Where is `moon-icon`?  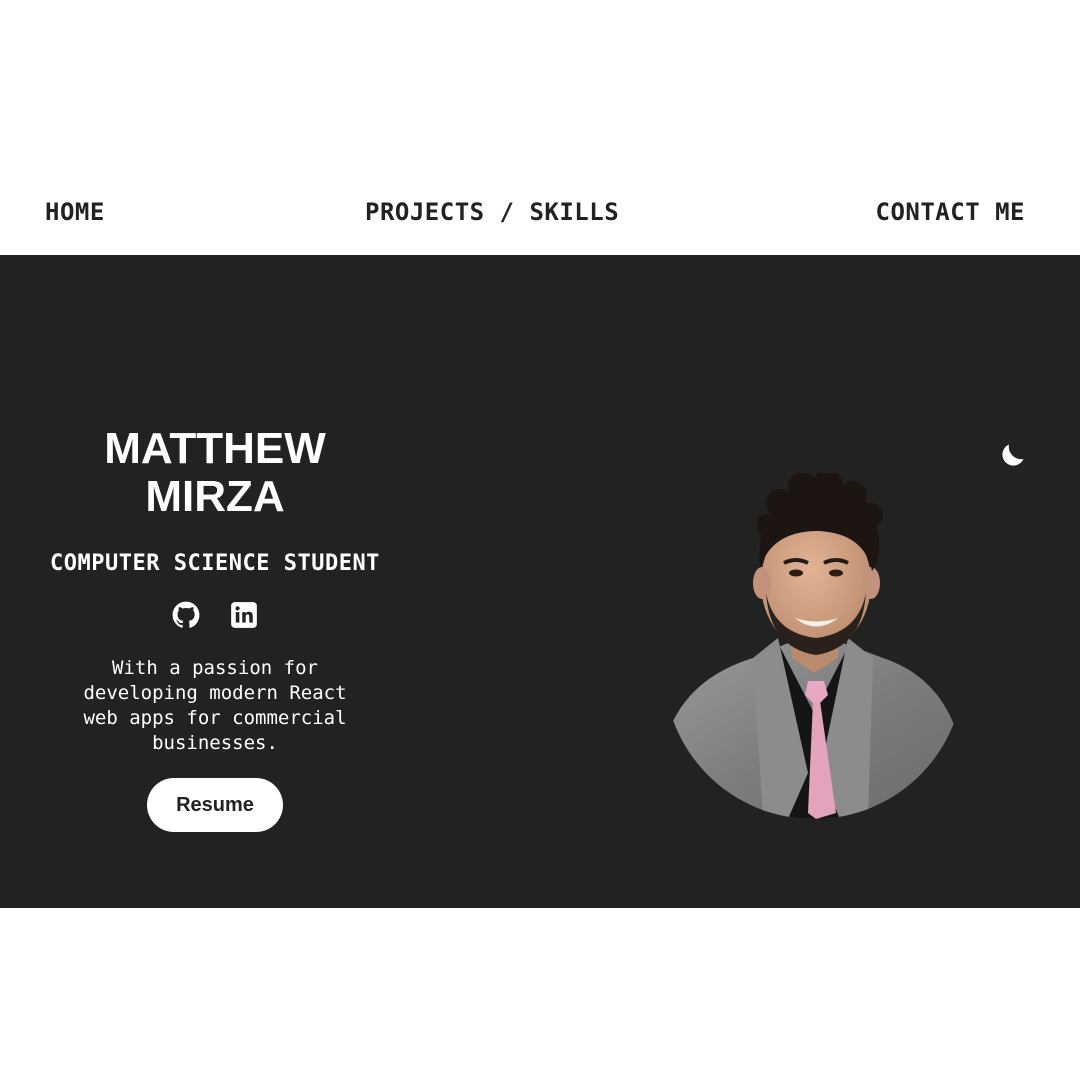 moon-icon is located at coordinates (1013, 455).